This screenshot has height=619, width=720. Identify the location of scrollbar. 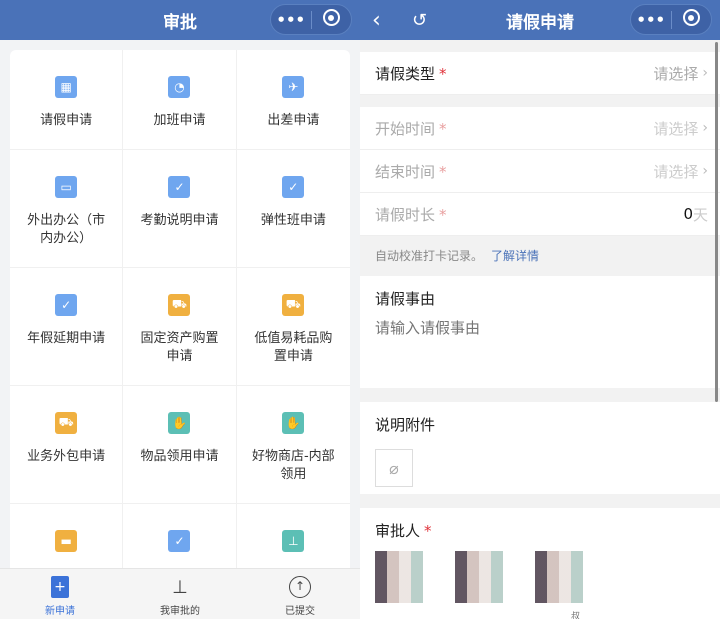
(716, 222).